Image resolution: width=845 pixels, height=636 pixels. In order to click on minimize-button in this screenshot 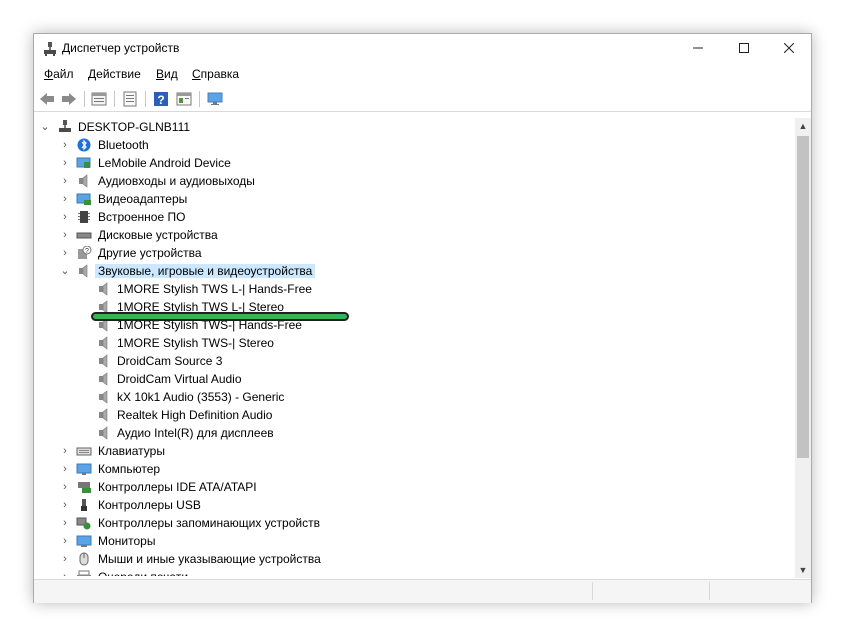, I will do `click(698, 48)`.